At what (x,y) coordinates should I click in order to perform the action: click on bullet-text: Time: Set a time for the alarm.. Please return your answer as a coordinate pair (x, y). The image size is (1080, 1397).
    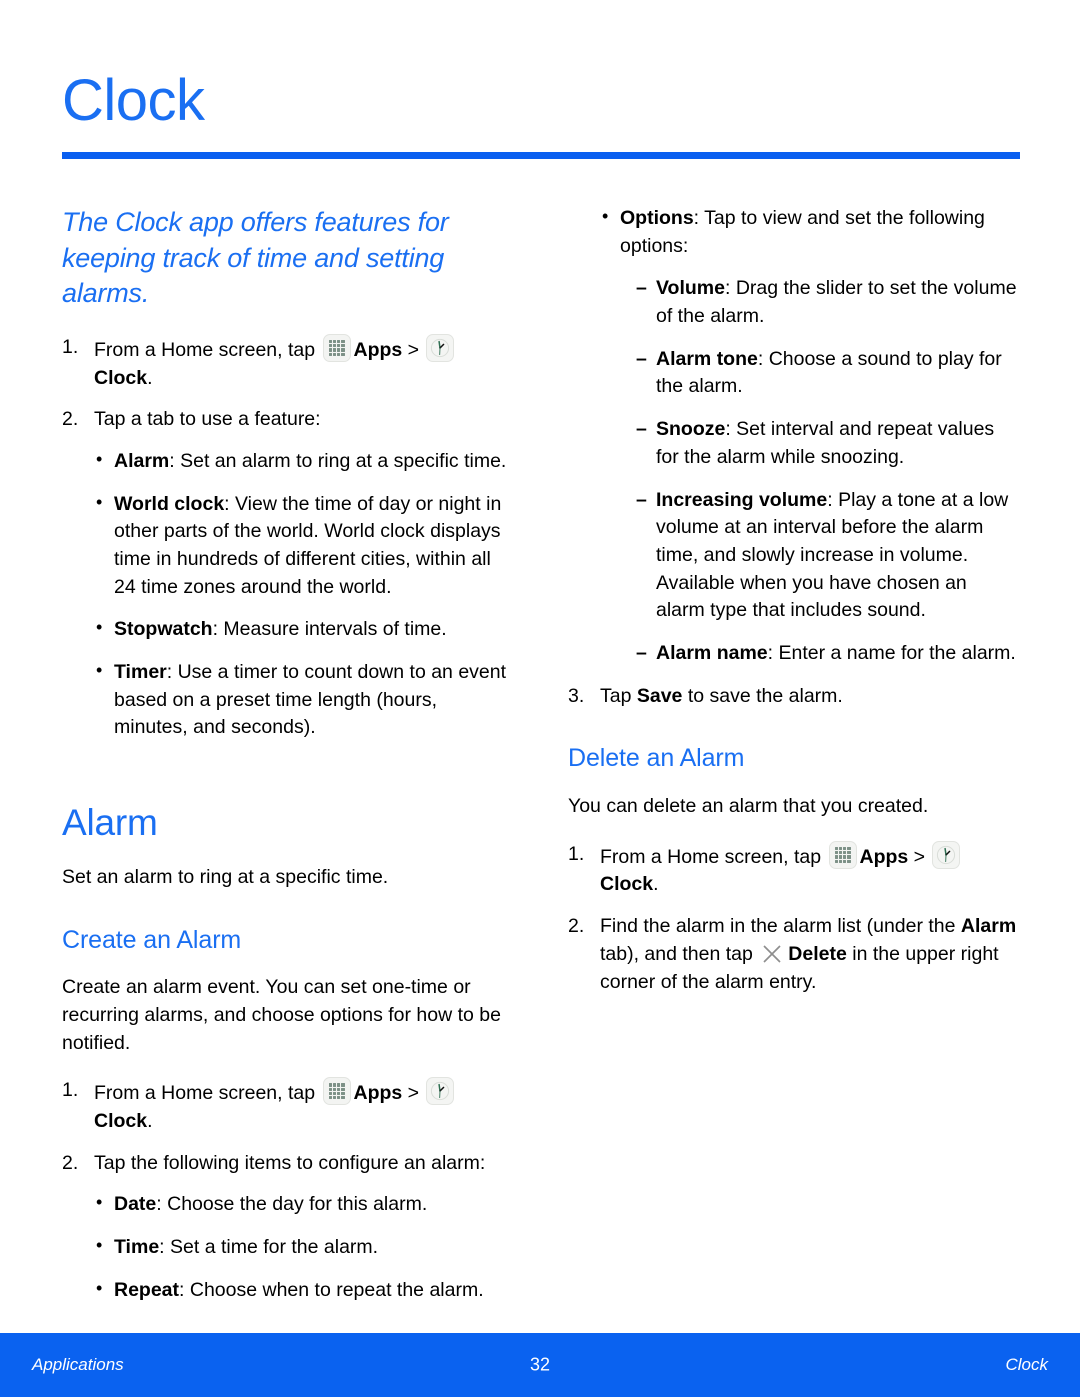
    Looking at the image, I should click on (314, 1248).